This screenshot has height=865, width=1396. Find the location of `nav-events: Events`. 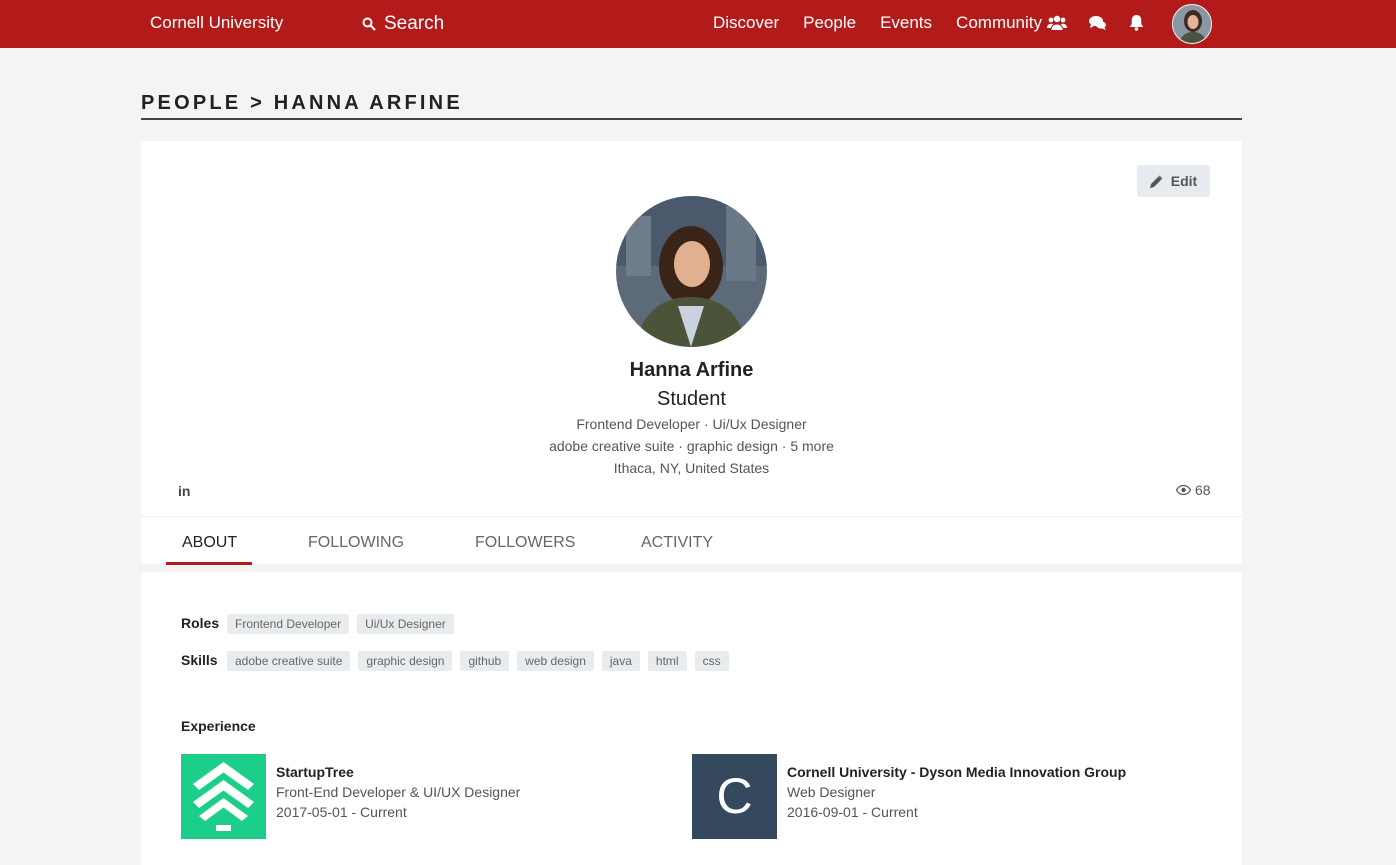

nav-events: Events is located at coordinates (906, 23).